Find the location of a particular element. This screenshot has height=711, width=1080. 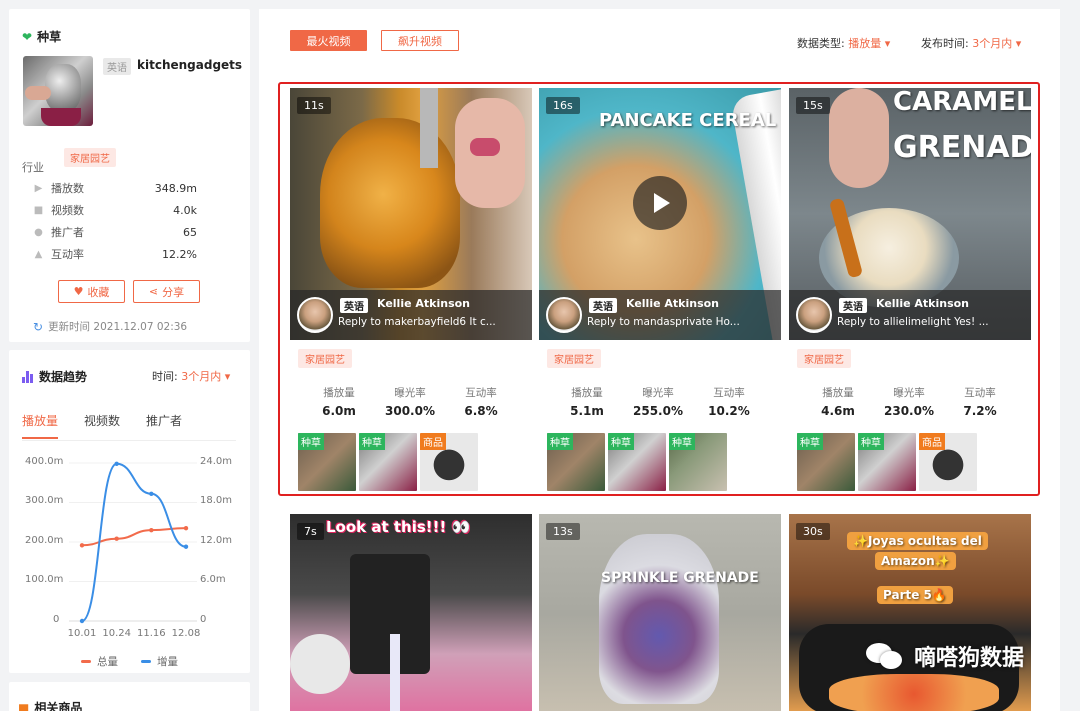

legend-total: 总量 is located at coordinates (99, 661).